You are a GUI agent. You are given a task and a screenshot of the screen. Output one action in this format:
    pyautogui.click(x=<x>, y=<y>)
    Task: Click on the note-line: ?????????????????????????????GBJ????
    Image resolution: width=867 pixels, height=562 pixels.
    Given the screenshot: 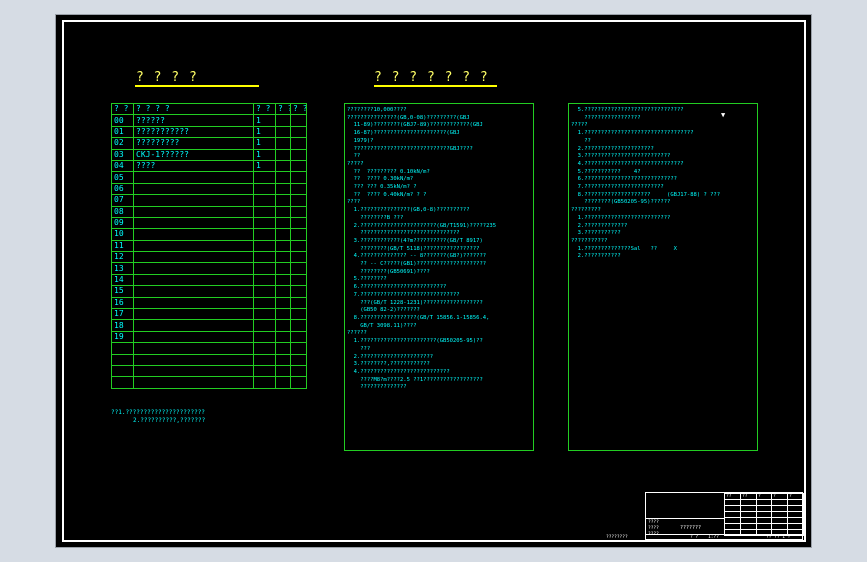 What is the action you would take?
    pyautogui.click(x=410, y=148)
    